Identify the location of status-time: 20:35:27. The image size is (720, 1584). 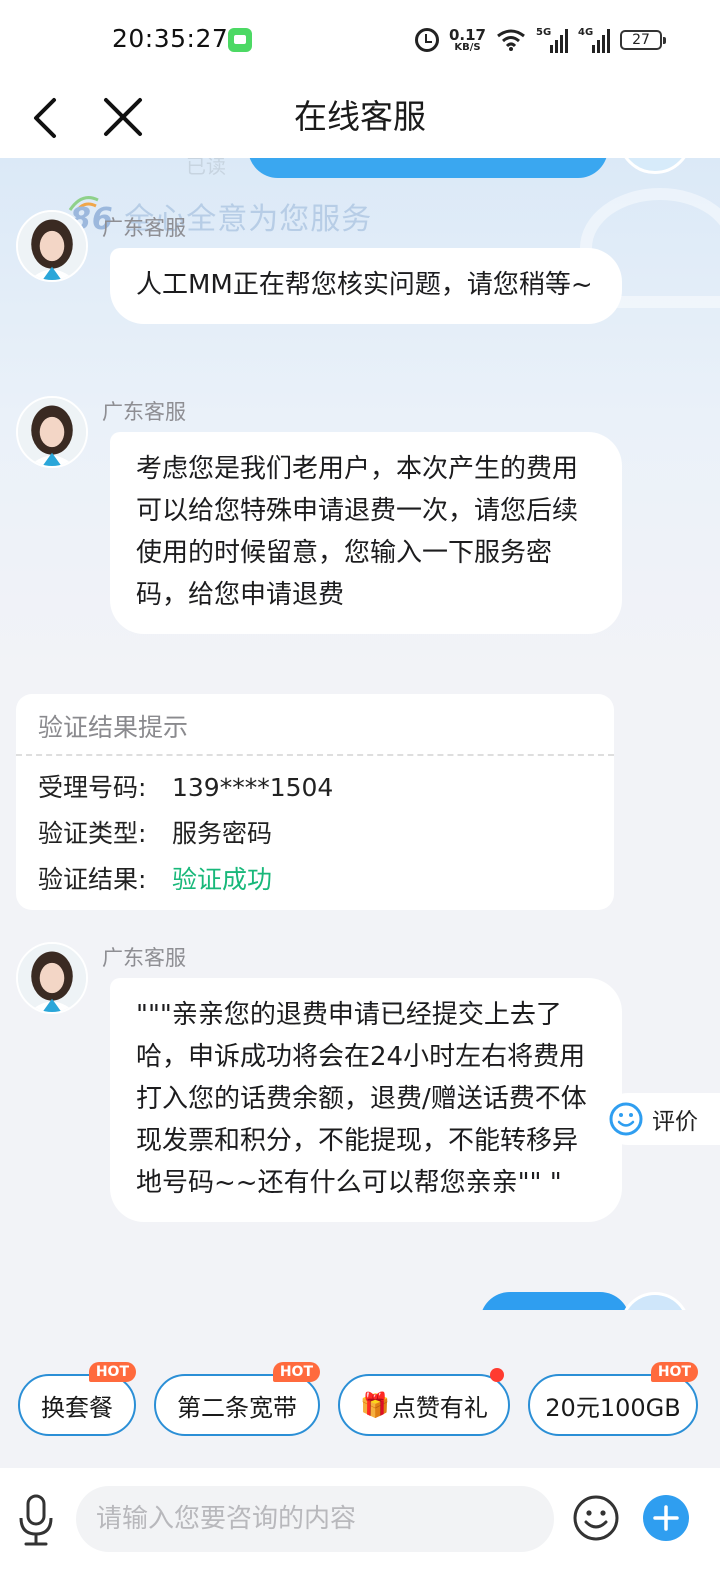
(170, 38).